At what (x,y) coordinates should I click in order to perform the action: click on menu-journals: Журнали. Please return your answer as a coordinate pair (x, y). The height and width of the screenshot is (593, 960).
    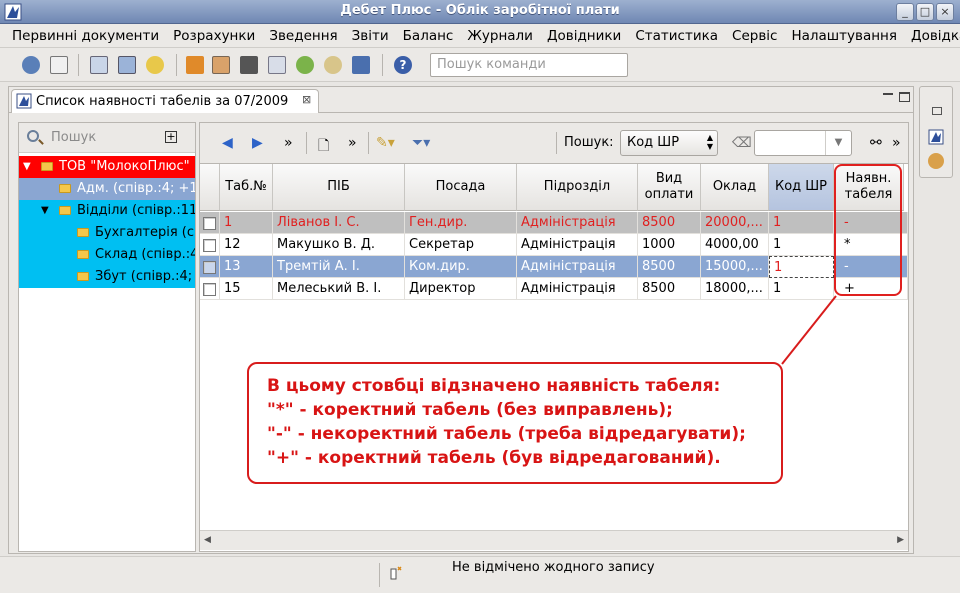
    Looking at the image, I should click on (493, 35).